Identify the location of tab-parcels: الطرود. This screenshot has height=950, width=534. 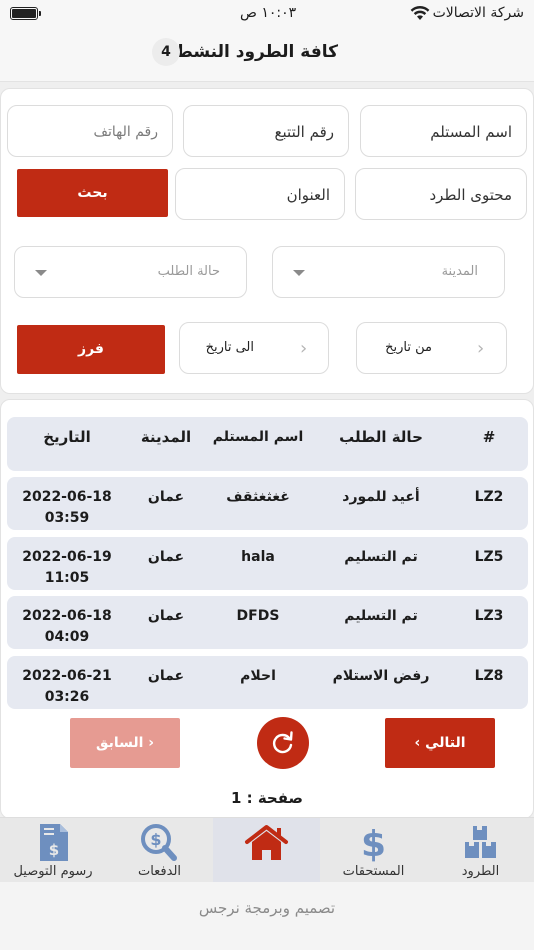
(480, 850).